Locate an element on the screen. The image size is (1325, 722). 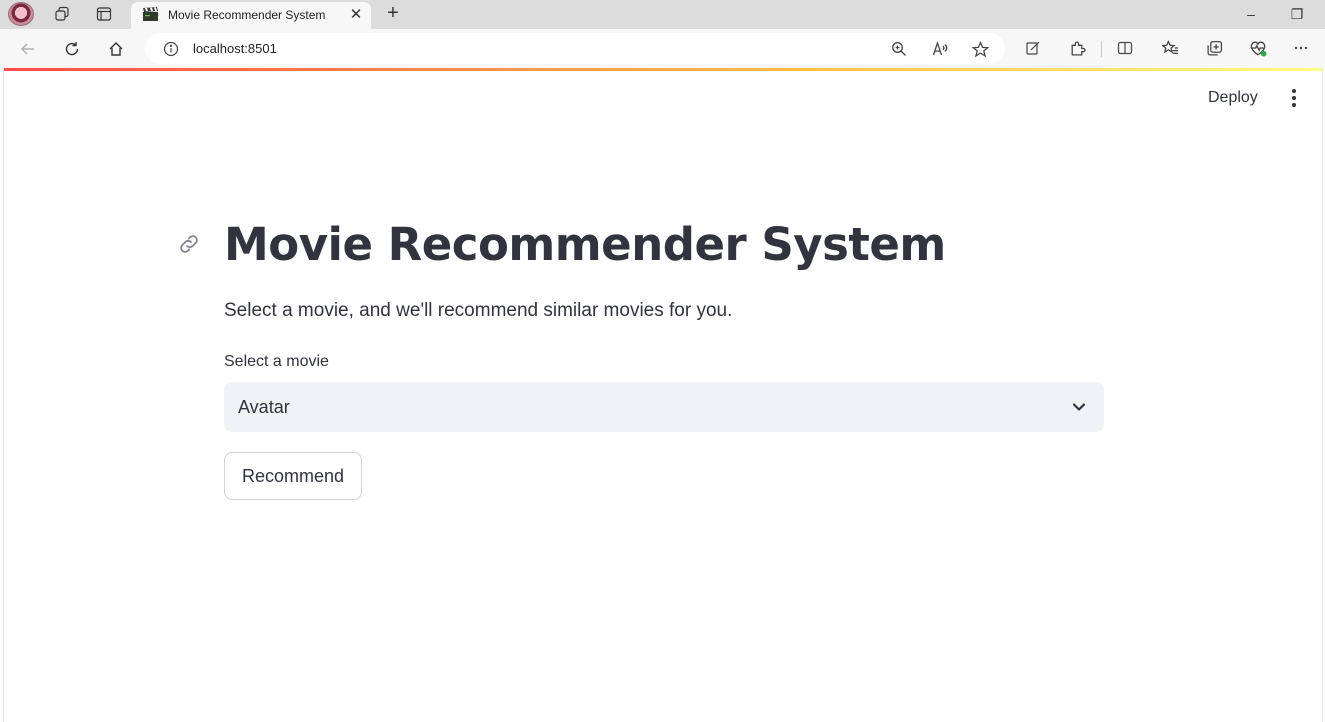
refresh-icon is located at coordinates (72, 49).